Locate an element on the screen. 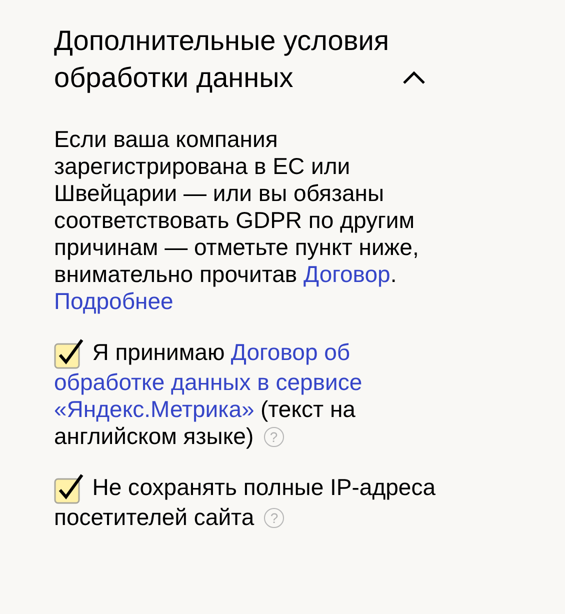  chevron-up-icon is located at coordinates (414, 78).